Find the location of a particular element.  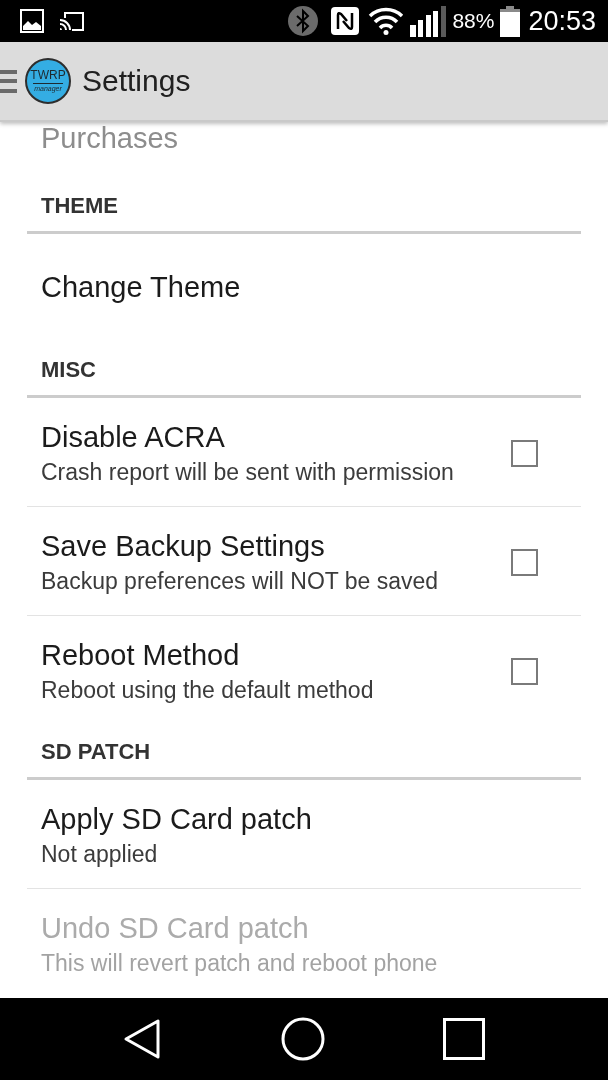

menu-icon is located at coordinates (8, 81).